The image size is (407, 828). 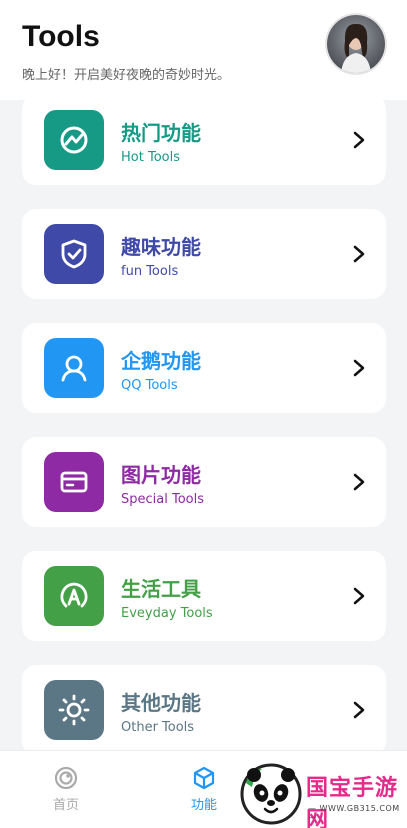 I want to click on person-icon, so click(x=74, y=368).